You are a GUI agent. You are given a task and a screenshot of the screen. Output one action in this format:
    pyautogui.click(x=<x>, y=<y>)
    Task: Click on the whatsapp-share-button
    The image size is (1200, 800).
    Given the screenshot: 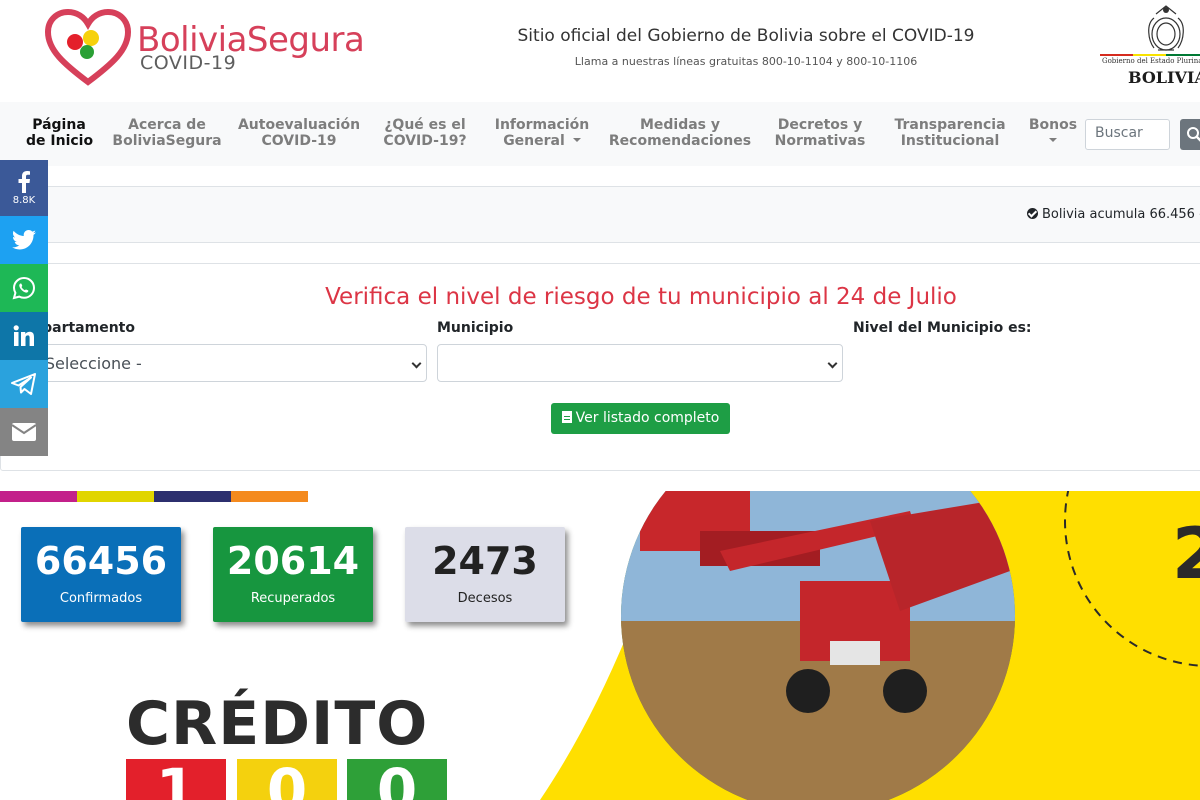 What is the action you would take?
    pyautogui.click(x=24, y=288)
    